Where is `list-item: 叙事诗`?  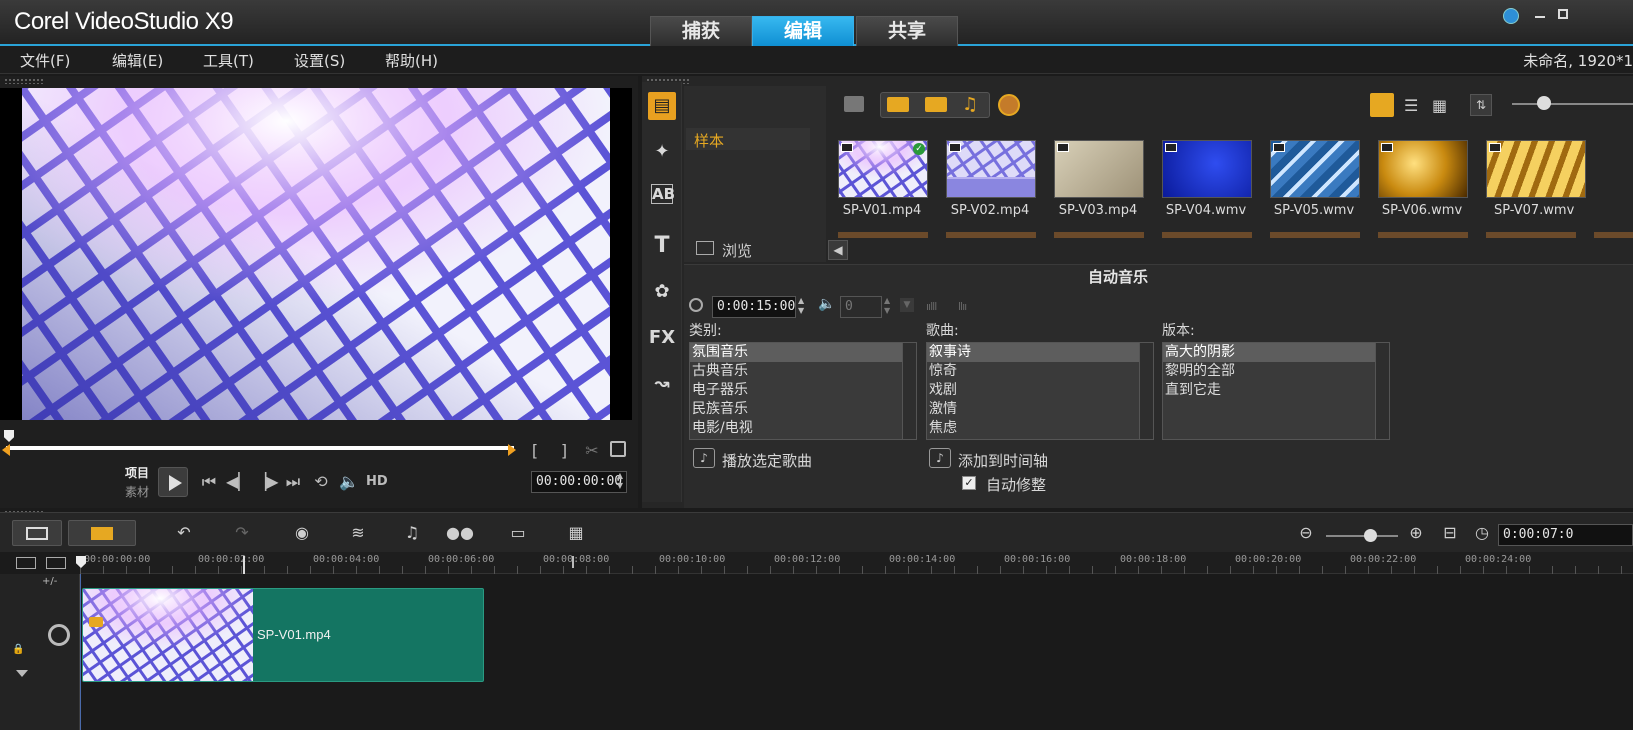 list-item: 叙事诗 is located at coordinates (1040, 352).